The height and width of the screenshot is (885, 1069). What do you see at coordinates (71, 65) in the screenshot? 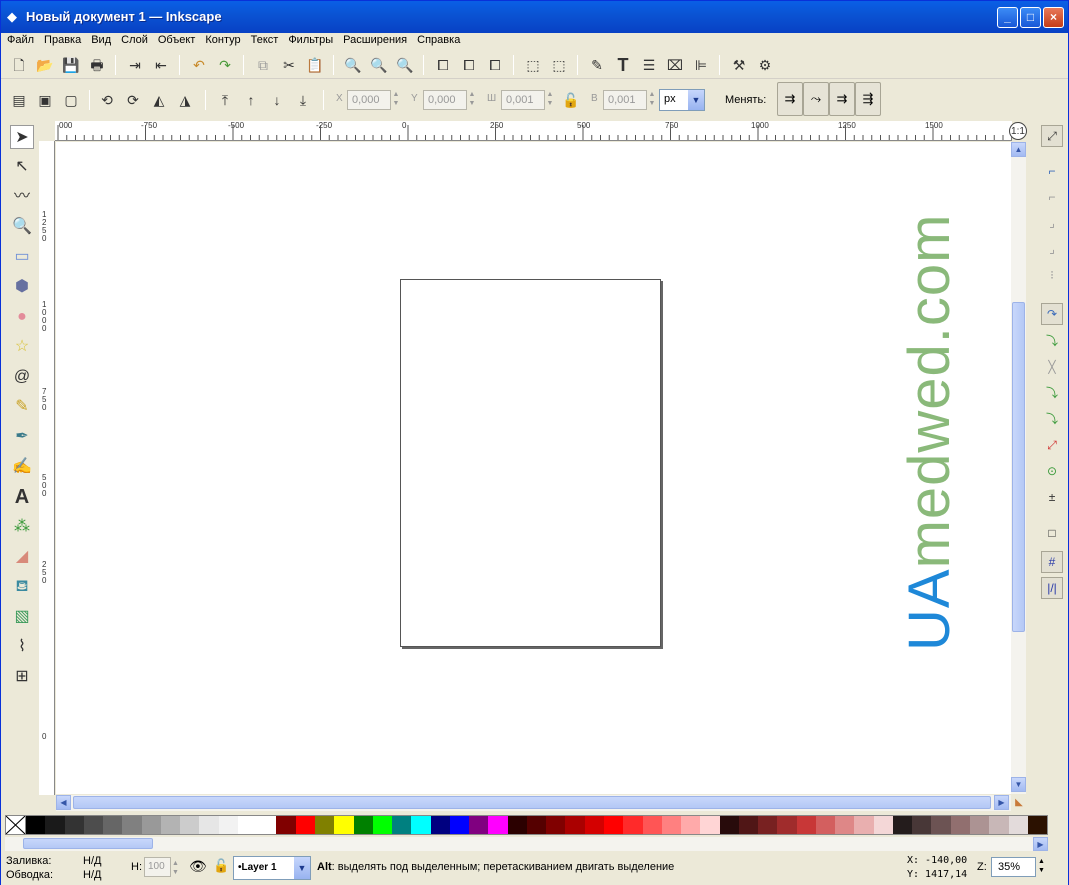
I see `save-icon: 💾` at bounding box center [71, 65].